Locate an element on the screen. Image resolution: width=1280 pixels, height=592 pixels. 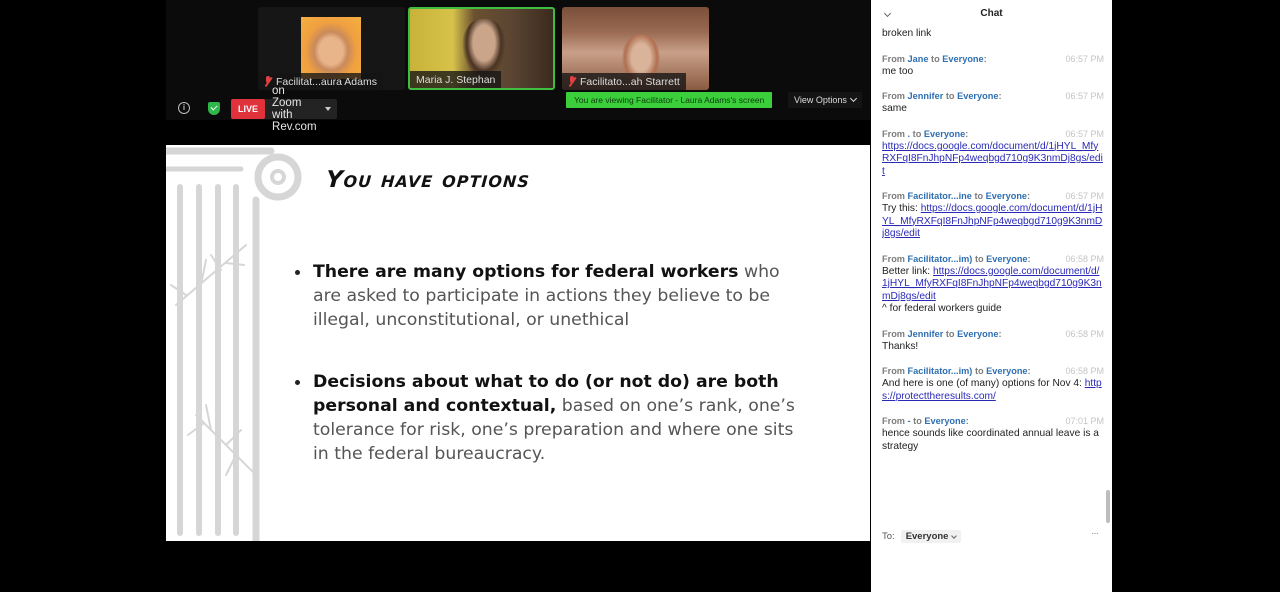
participant-tile: Facilitato...ah Starrett is located at coordinates (635, 48).